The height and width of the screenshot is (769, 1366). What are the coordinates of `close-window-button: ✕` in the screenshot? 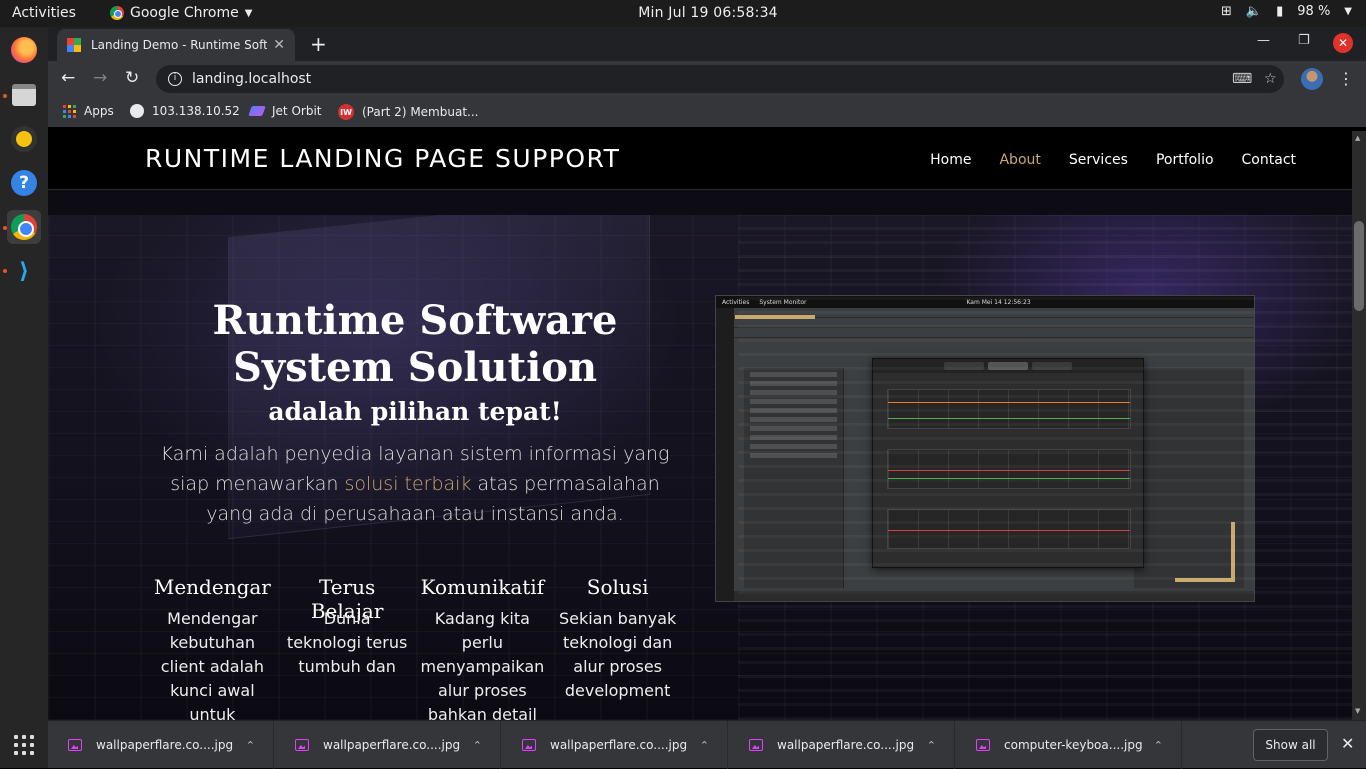 It's located at (1343, 43).